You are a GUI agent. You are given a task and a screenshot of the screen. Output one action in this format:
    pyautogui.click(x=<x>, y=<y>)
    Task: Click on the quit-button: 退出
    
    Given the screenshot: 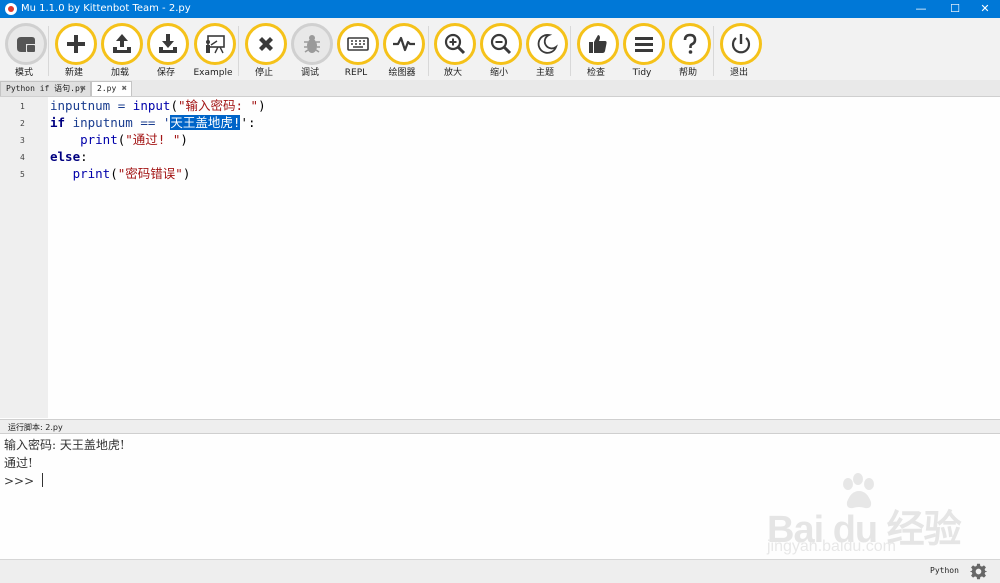 What is the action you would take?
    pyautogui.click(x=739, y=51)
    